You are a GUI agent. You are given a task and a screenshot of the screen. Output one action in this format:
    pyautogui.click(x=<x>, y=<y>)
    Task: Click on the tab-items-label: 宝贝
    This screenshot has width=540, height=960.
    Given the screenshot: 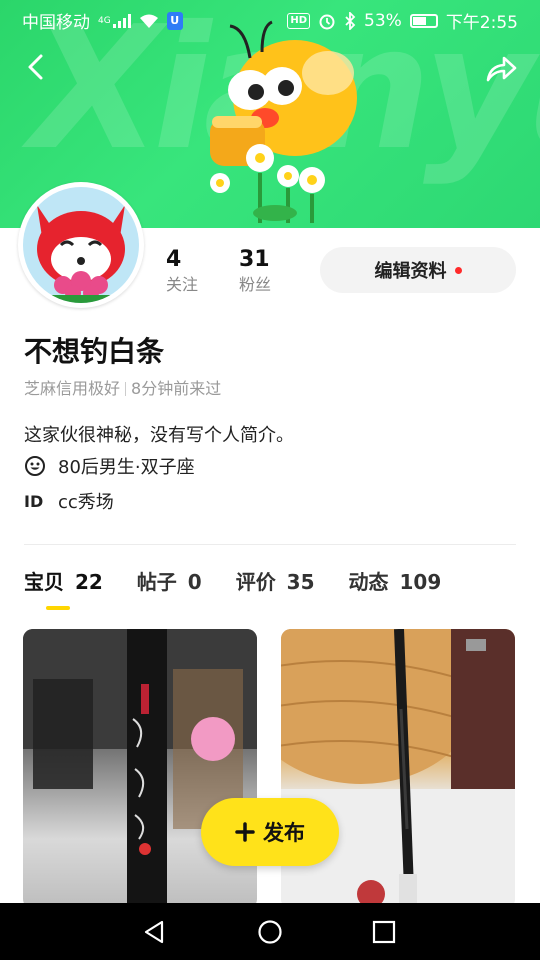 What is the action you would take?
    pyautogui.click(x=44, y=582)
    